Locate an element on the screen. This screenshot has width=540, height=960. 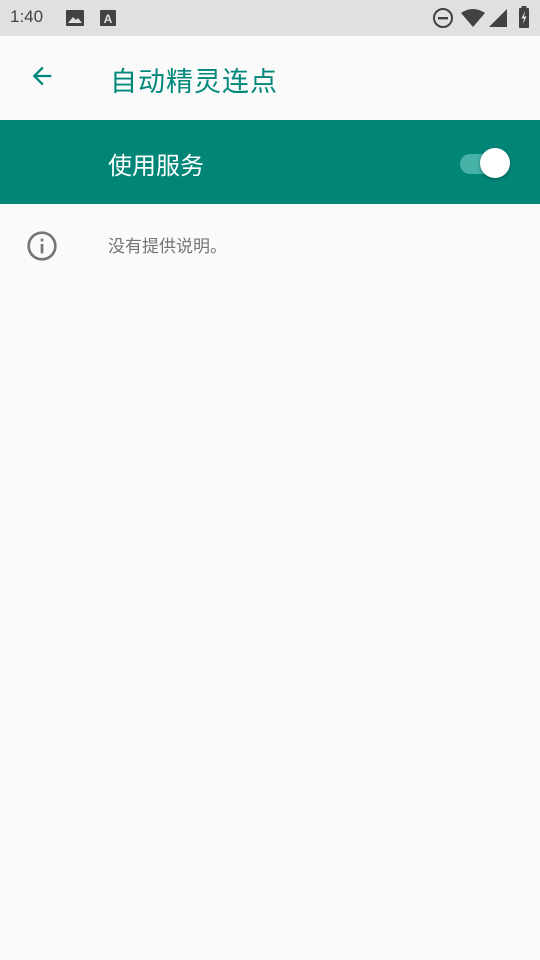
image-icon is located at coordinates (75, 20).